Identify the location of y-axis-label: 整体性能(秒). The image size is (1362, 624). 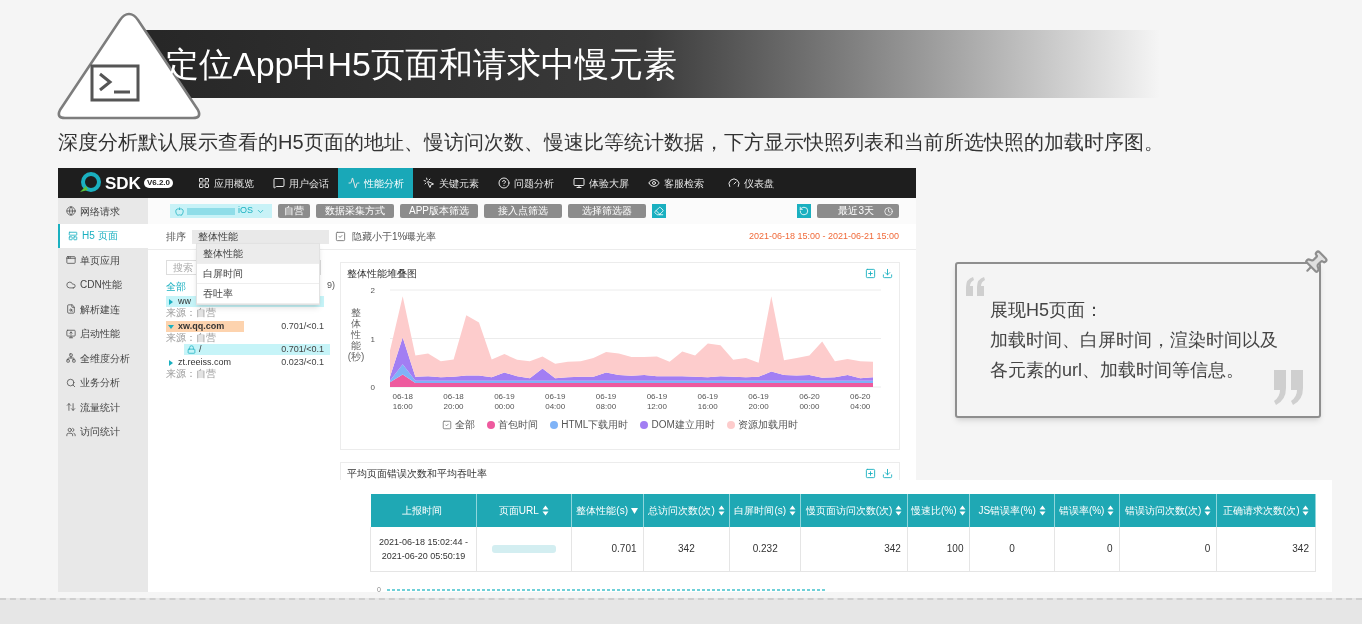
(356, 334).